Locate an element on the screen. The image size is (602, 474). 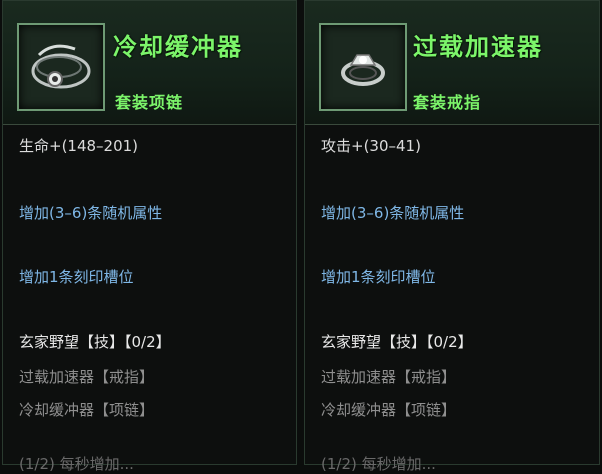
tooltip-header: 过载加速器 套装戒指 is located at coordinates (452, 63).